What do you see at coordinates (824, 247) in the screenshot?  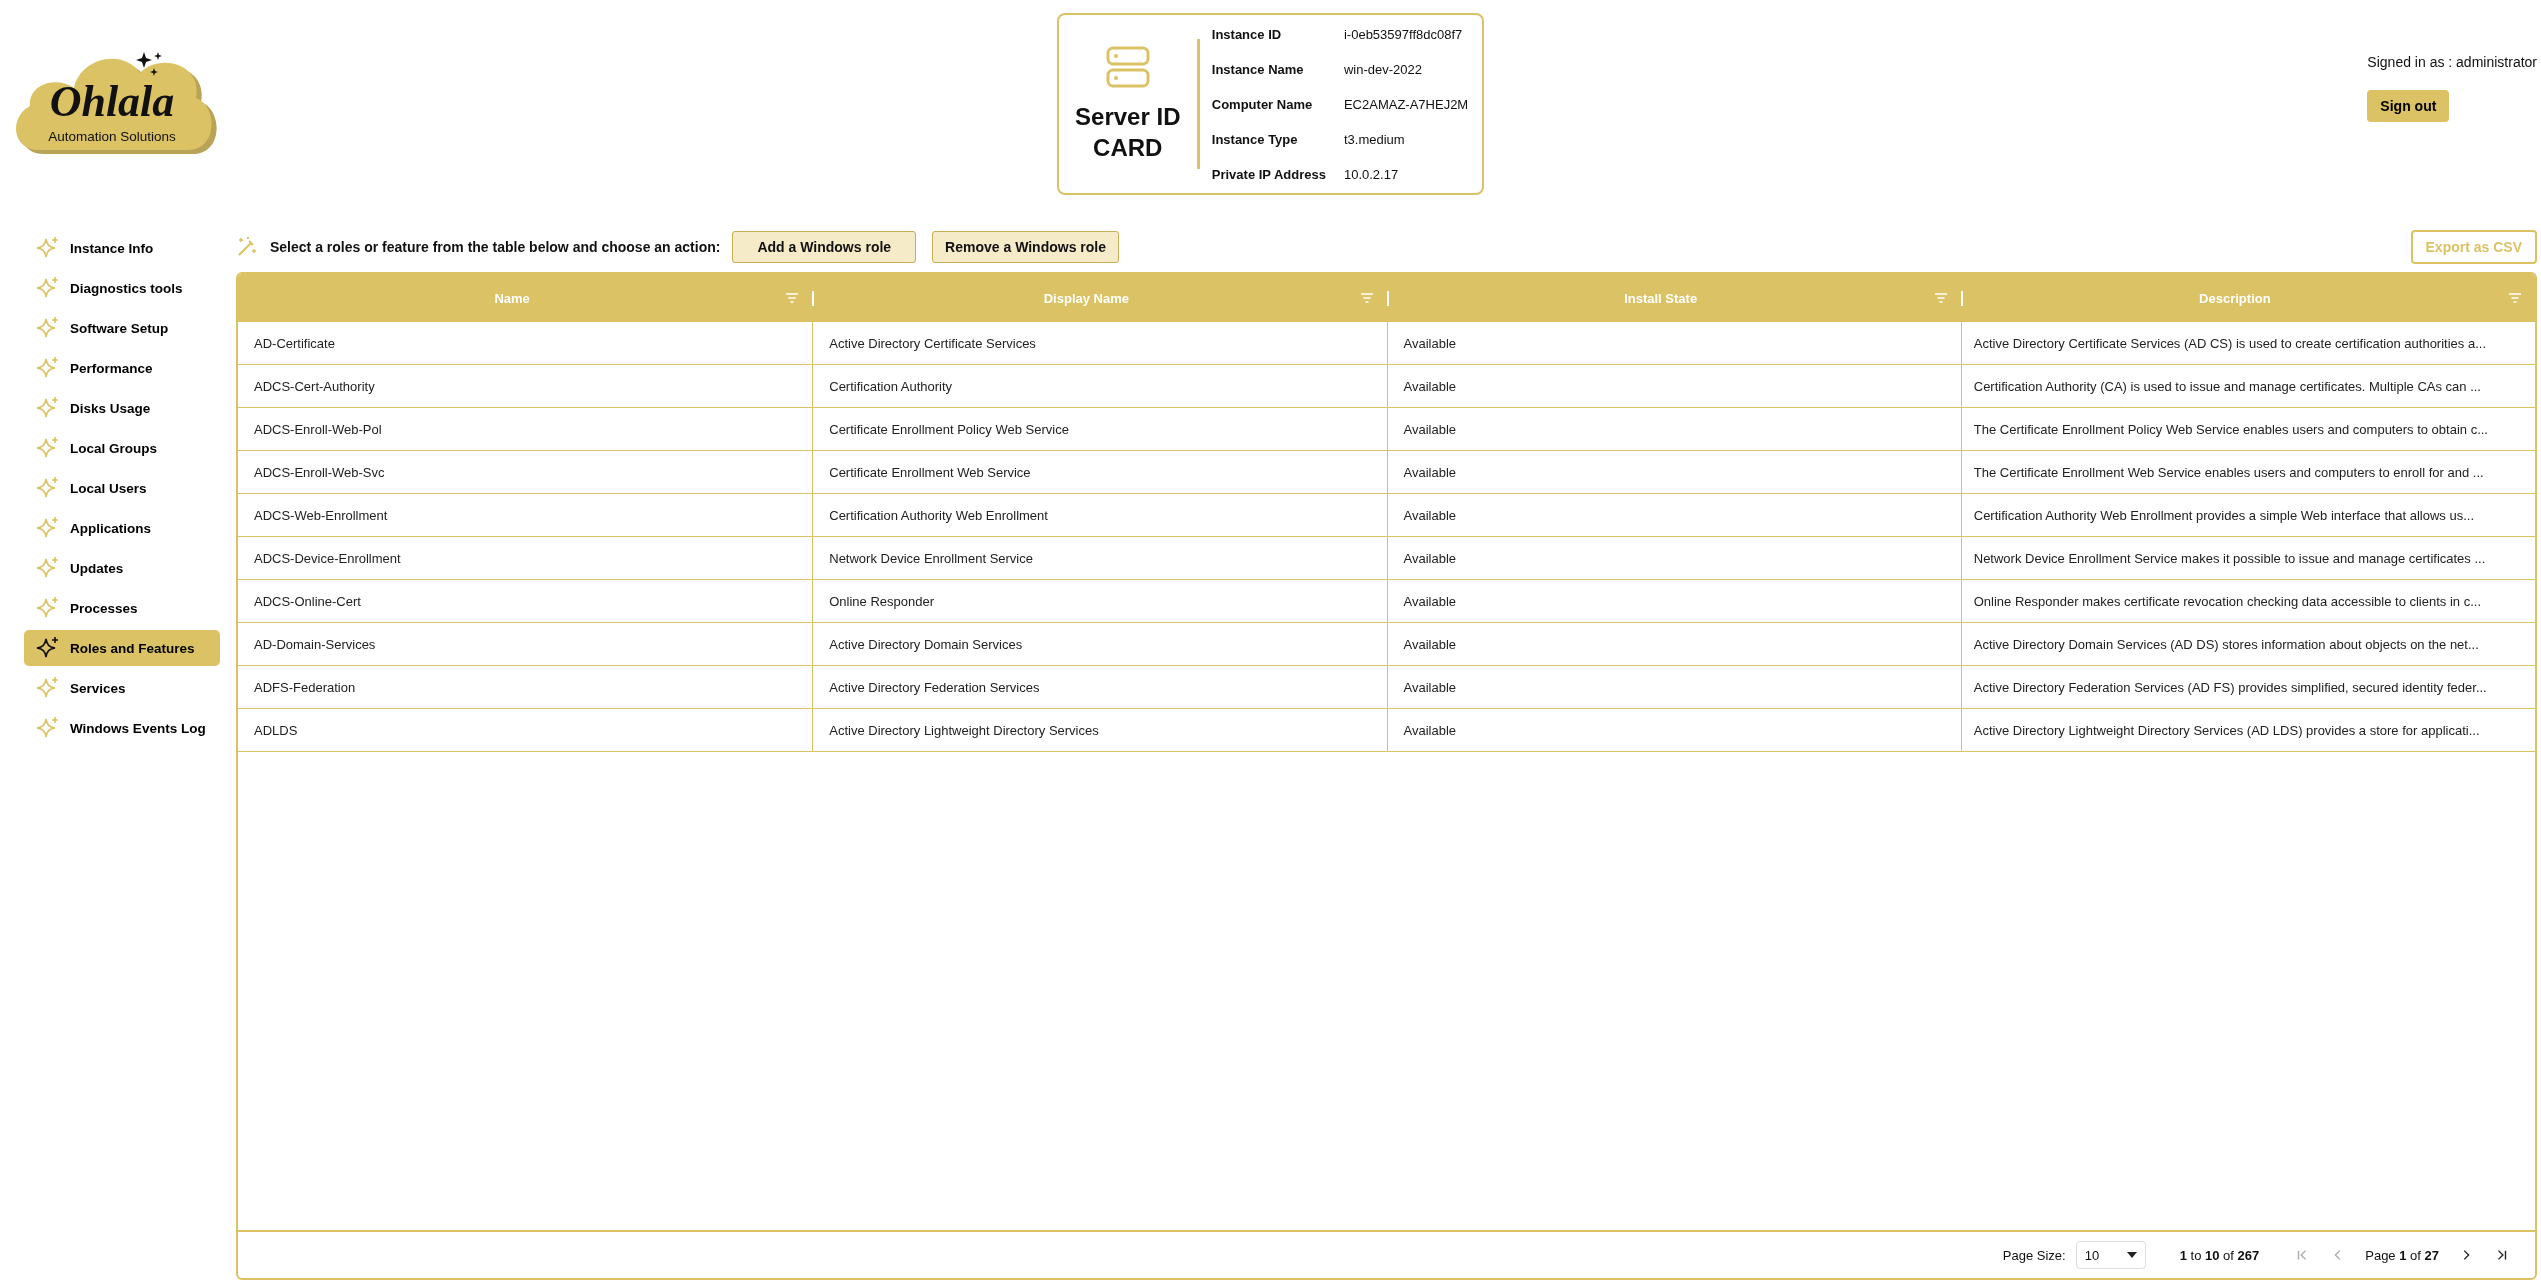 I see `action-button: Add a Windows role` at bounding box center [824, 247].